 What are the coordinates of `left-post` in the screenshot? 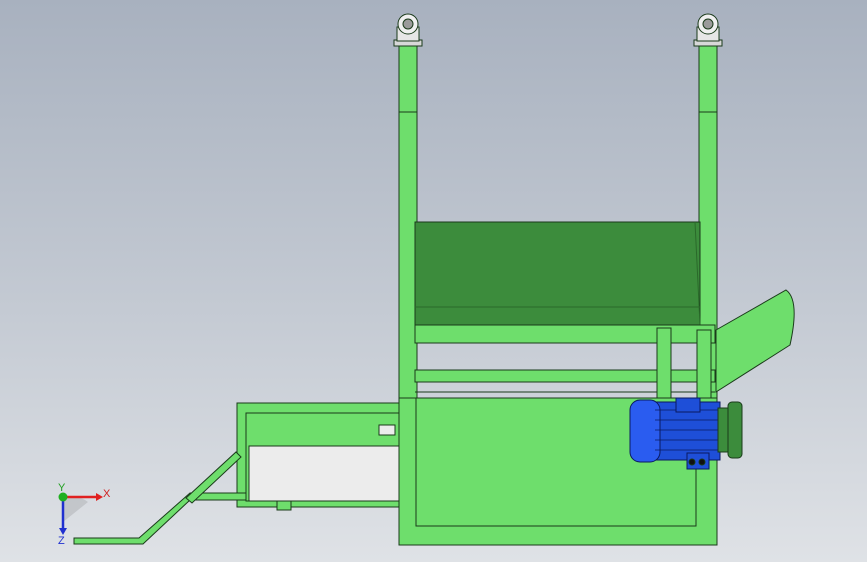 It's located at (408, 224).